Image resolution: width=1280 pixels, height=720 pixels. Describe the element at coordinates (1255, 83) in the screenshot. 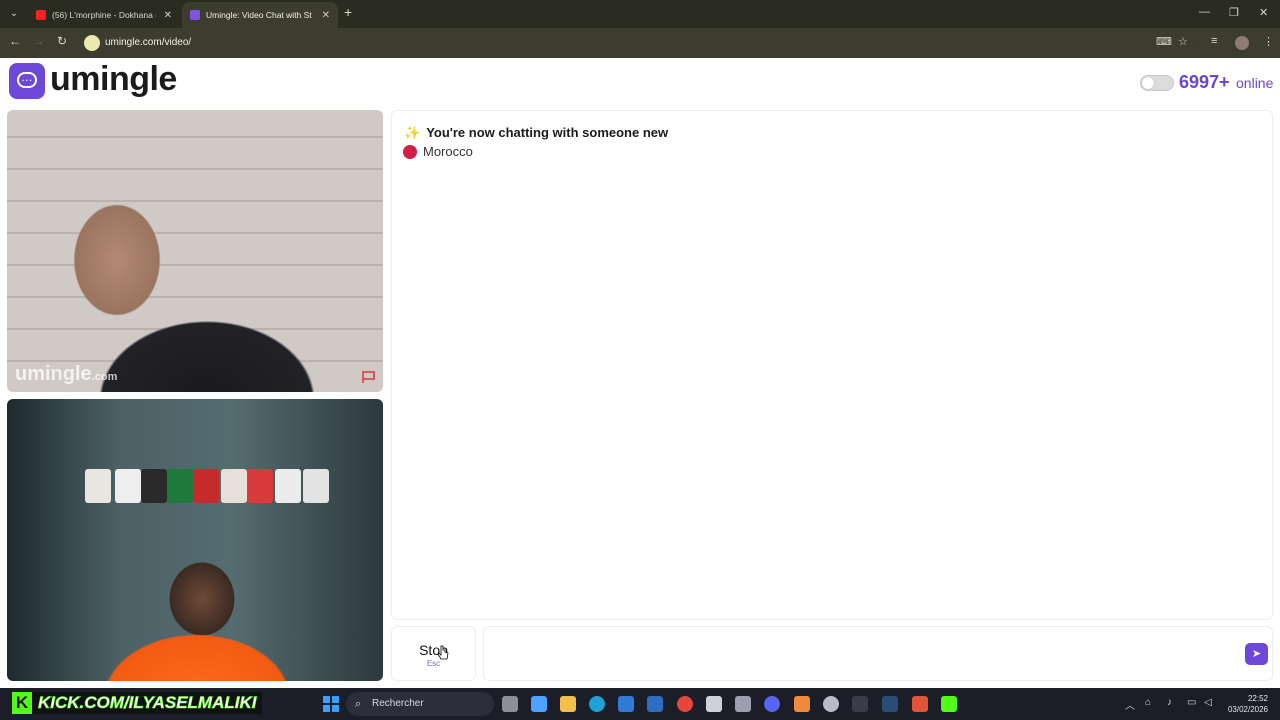

I see `online-label: online` at that location.